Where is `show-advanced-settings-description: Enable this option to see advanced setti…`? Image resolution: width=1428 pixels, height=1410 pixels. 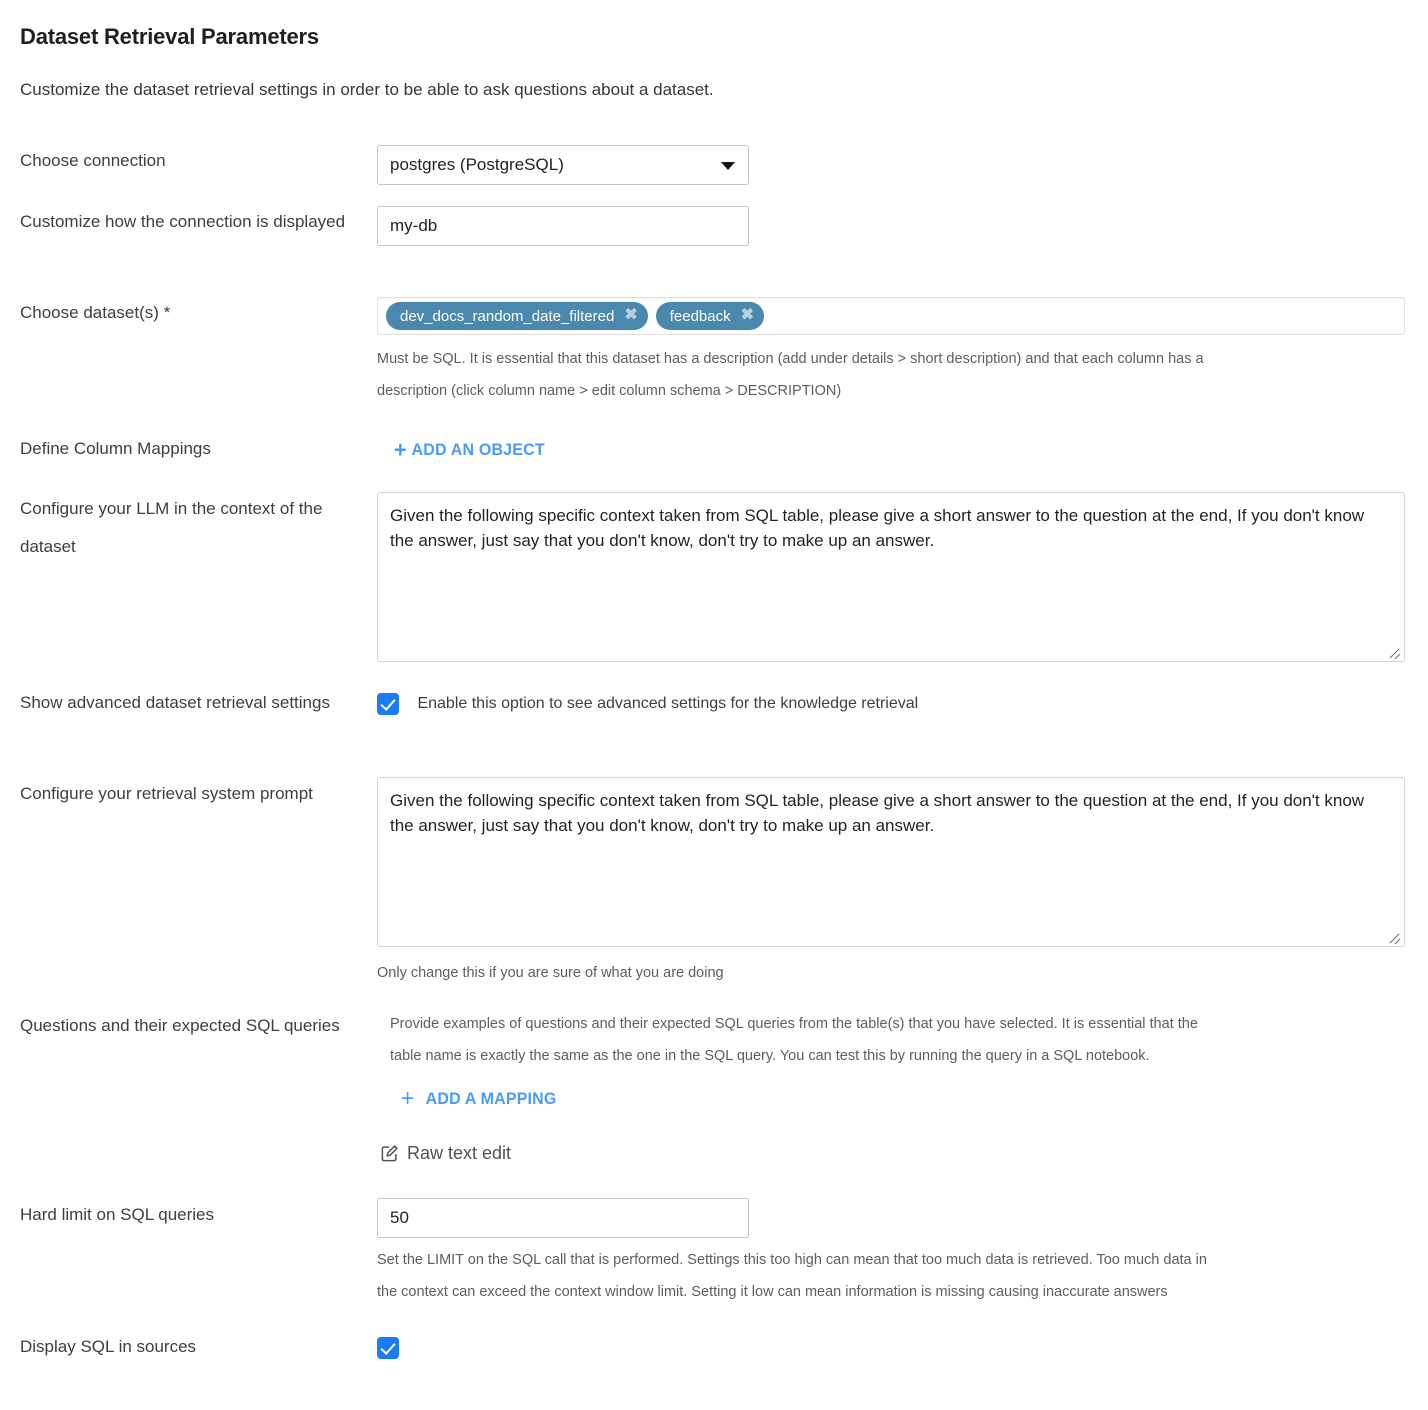
show-advanced-settings-description: Enable this option to see advanced setti… is located at coordinates (668, 703).